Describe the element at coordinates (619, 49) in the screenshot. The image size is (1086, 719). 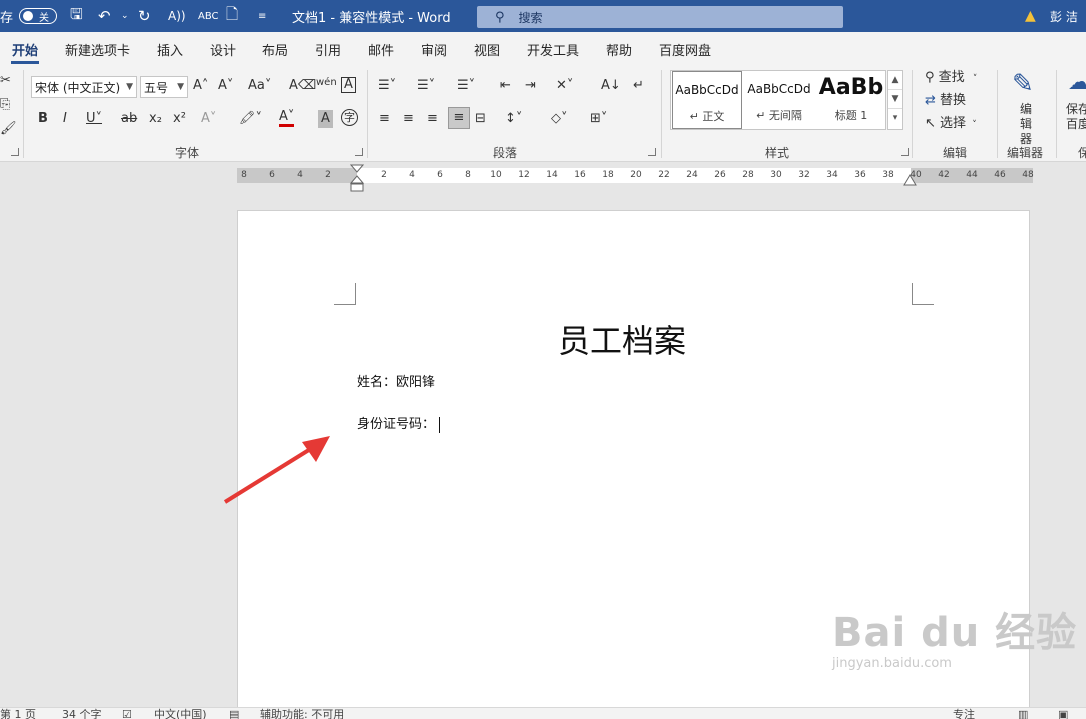
I see `tab-help: 帮助` at that location.